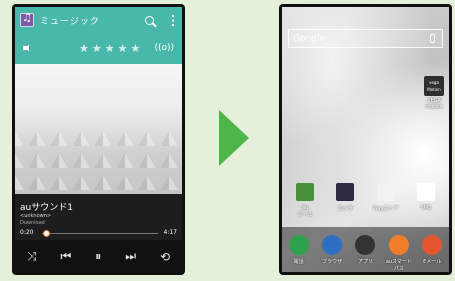 The height and width of the screenshot is (281, 455). I want to click on search-icon, so click(149, 20).